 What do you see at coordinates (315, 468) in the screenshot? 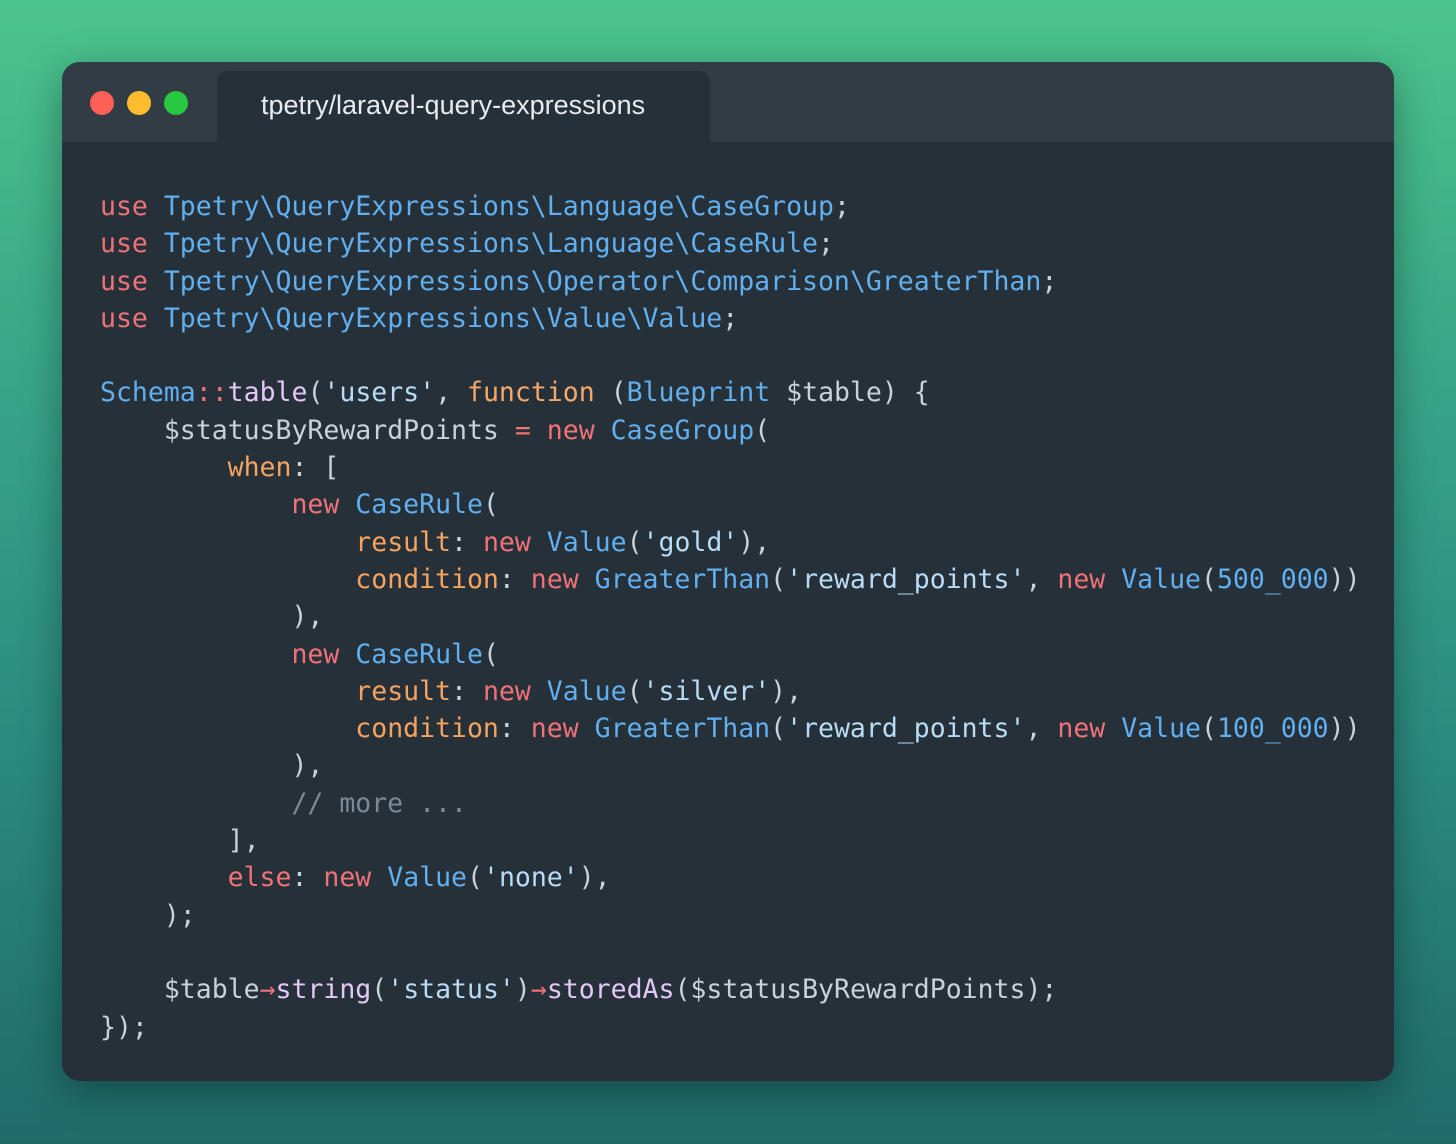
I see `code-token-punct: : [` at bounding box center [315, 468].